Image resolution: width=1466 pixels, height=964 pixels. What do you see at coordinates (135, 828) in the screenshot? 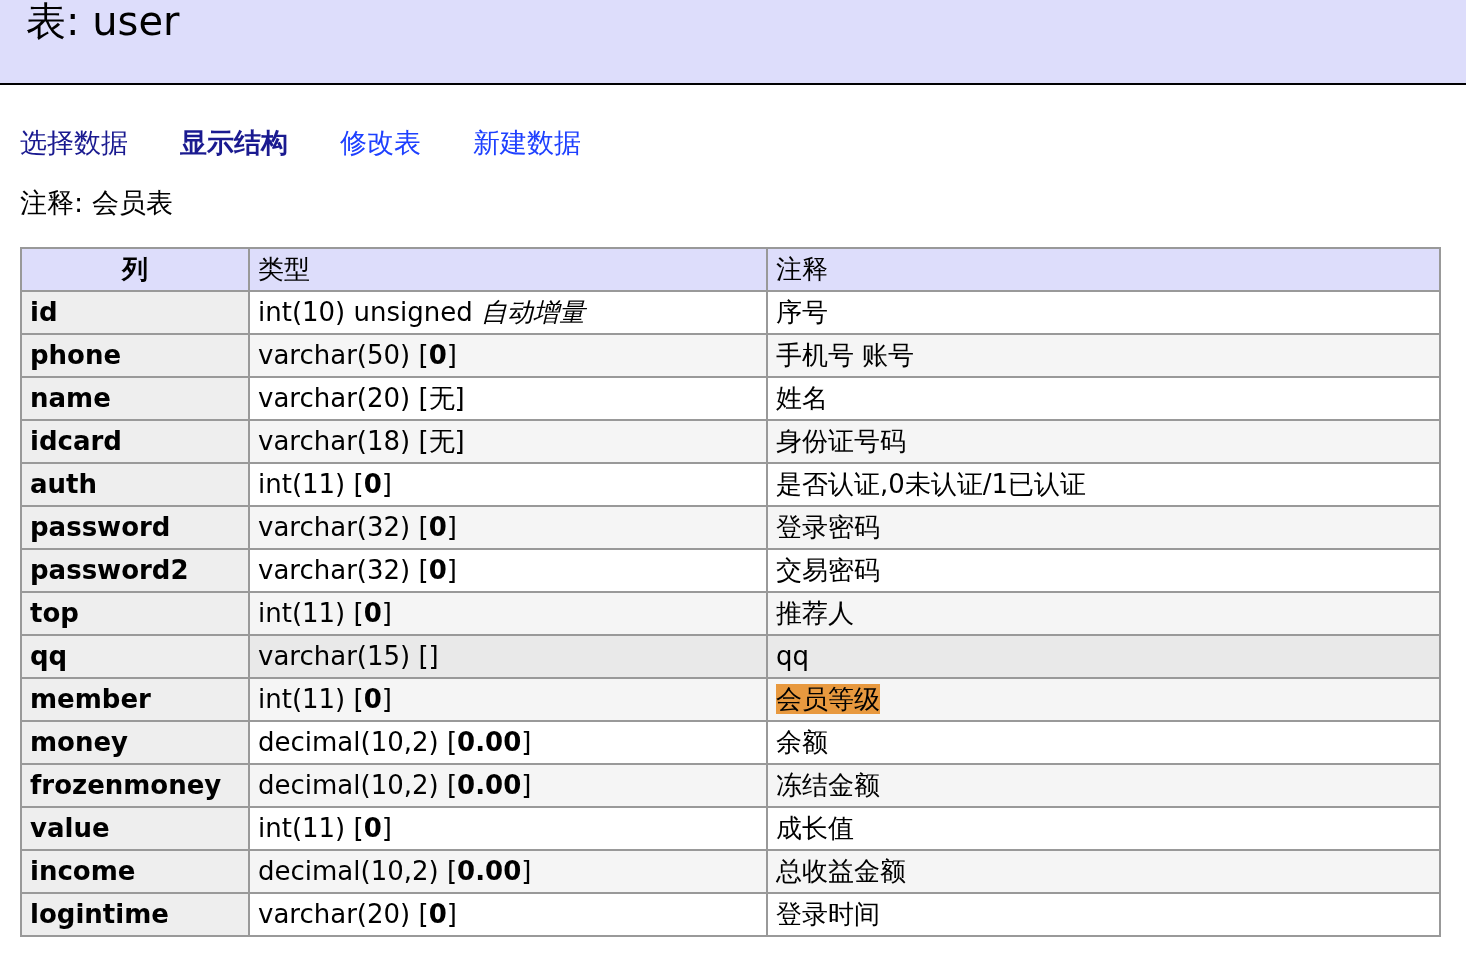
I see `column-name-cell: value` at bounding box center [135, 828].